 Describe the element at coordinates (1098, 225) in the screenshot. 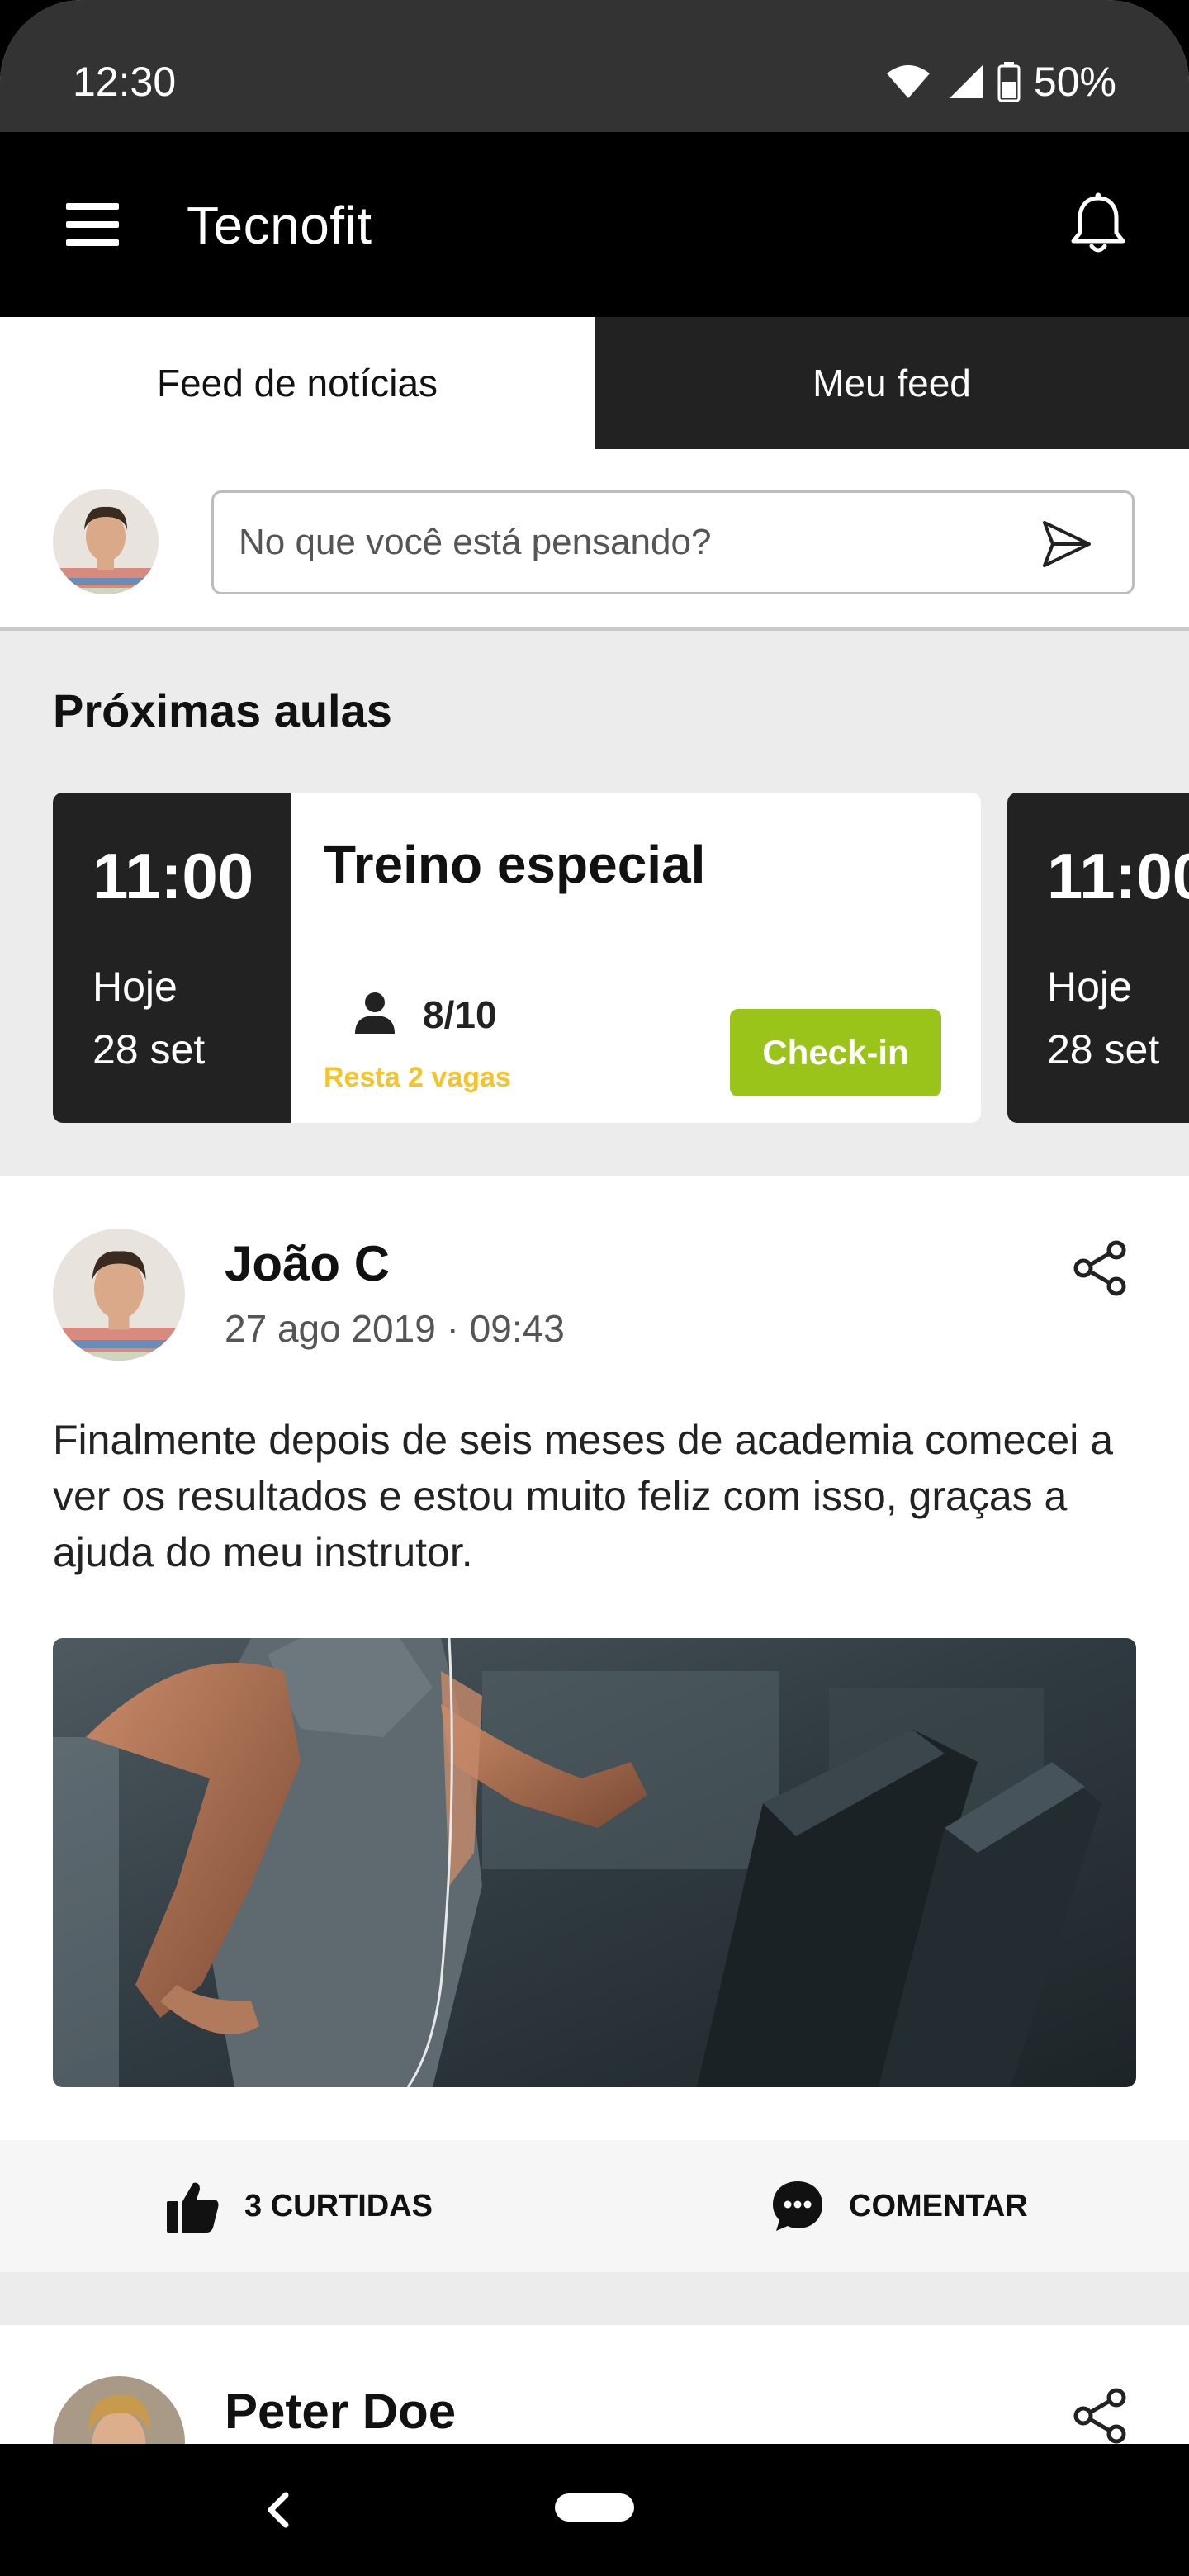

I see `bell-icon` at that location.